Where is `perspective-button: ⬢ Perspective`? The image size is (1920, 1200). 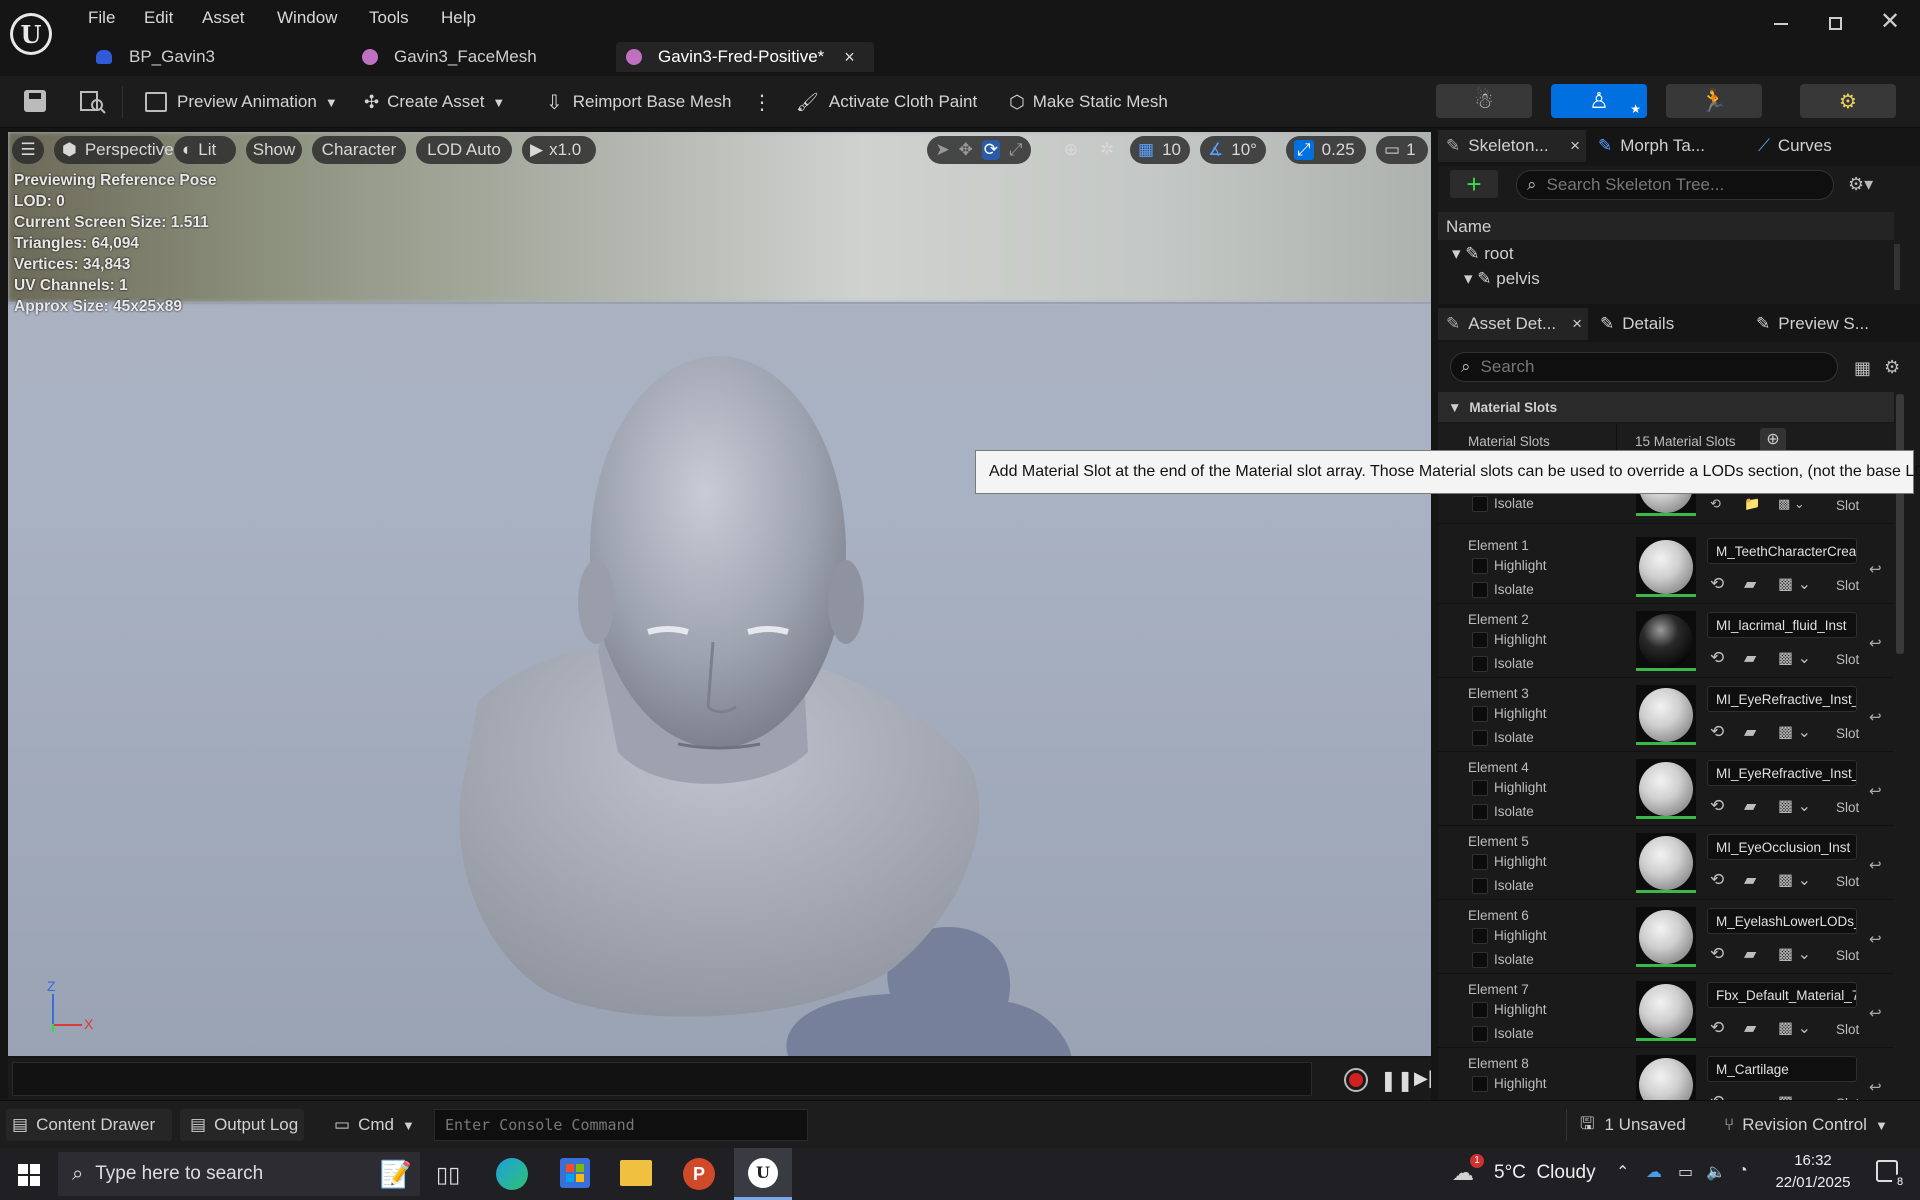
perspective-button: ⬢ Perspective is located at coordinates (114, 150).